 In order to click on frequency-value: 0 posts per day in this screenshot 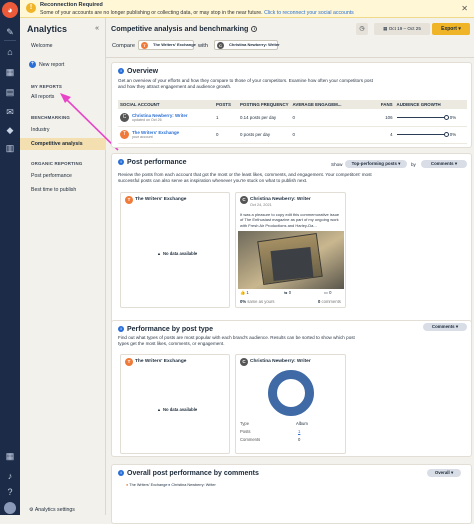, I will do `click(264, 135)`.